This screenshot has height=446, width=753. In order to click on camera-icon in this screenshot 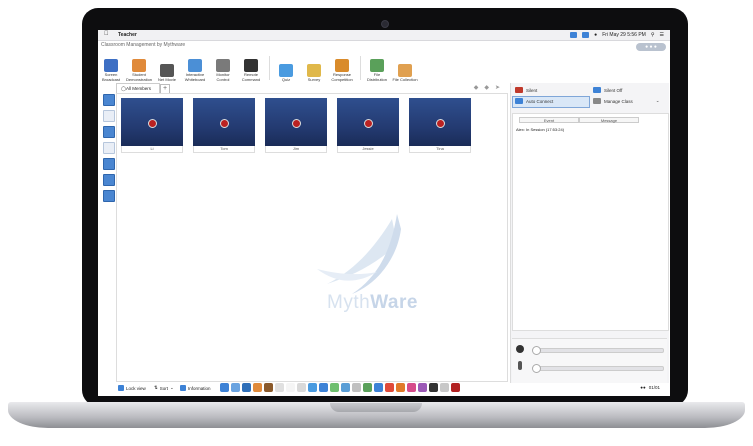, I will do `click(385, 24)`.